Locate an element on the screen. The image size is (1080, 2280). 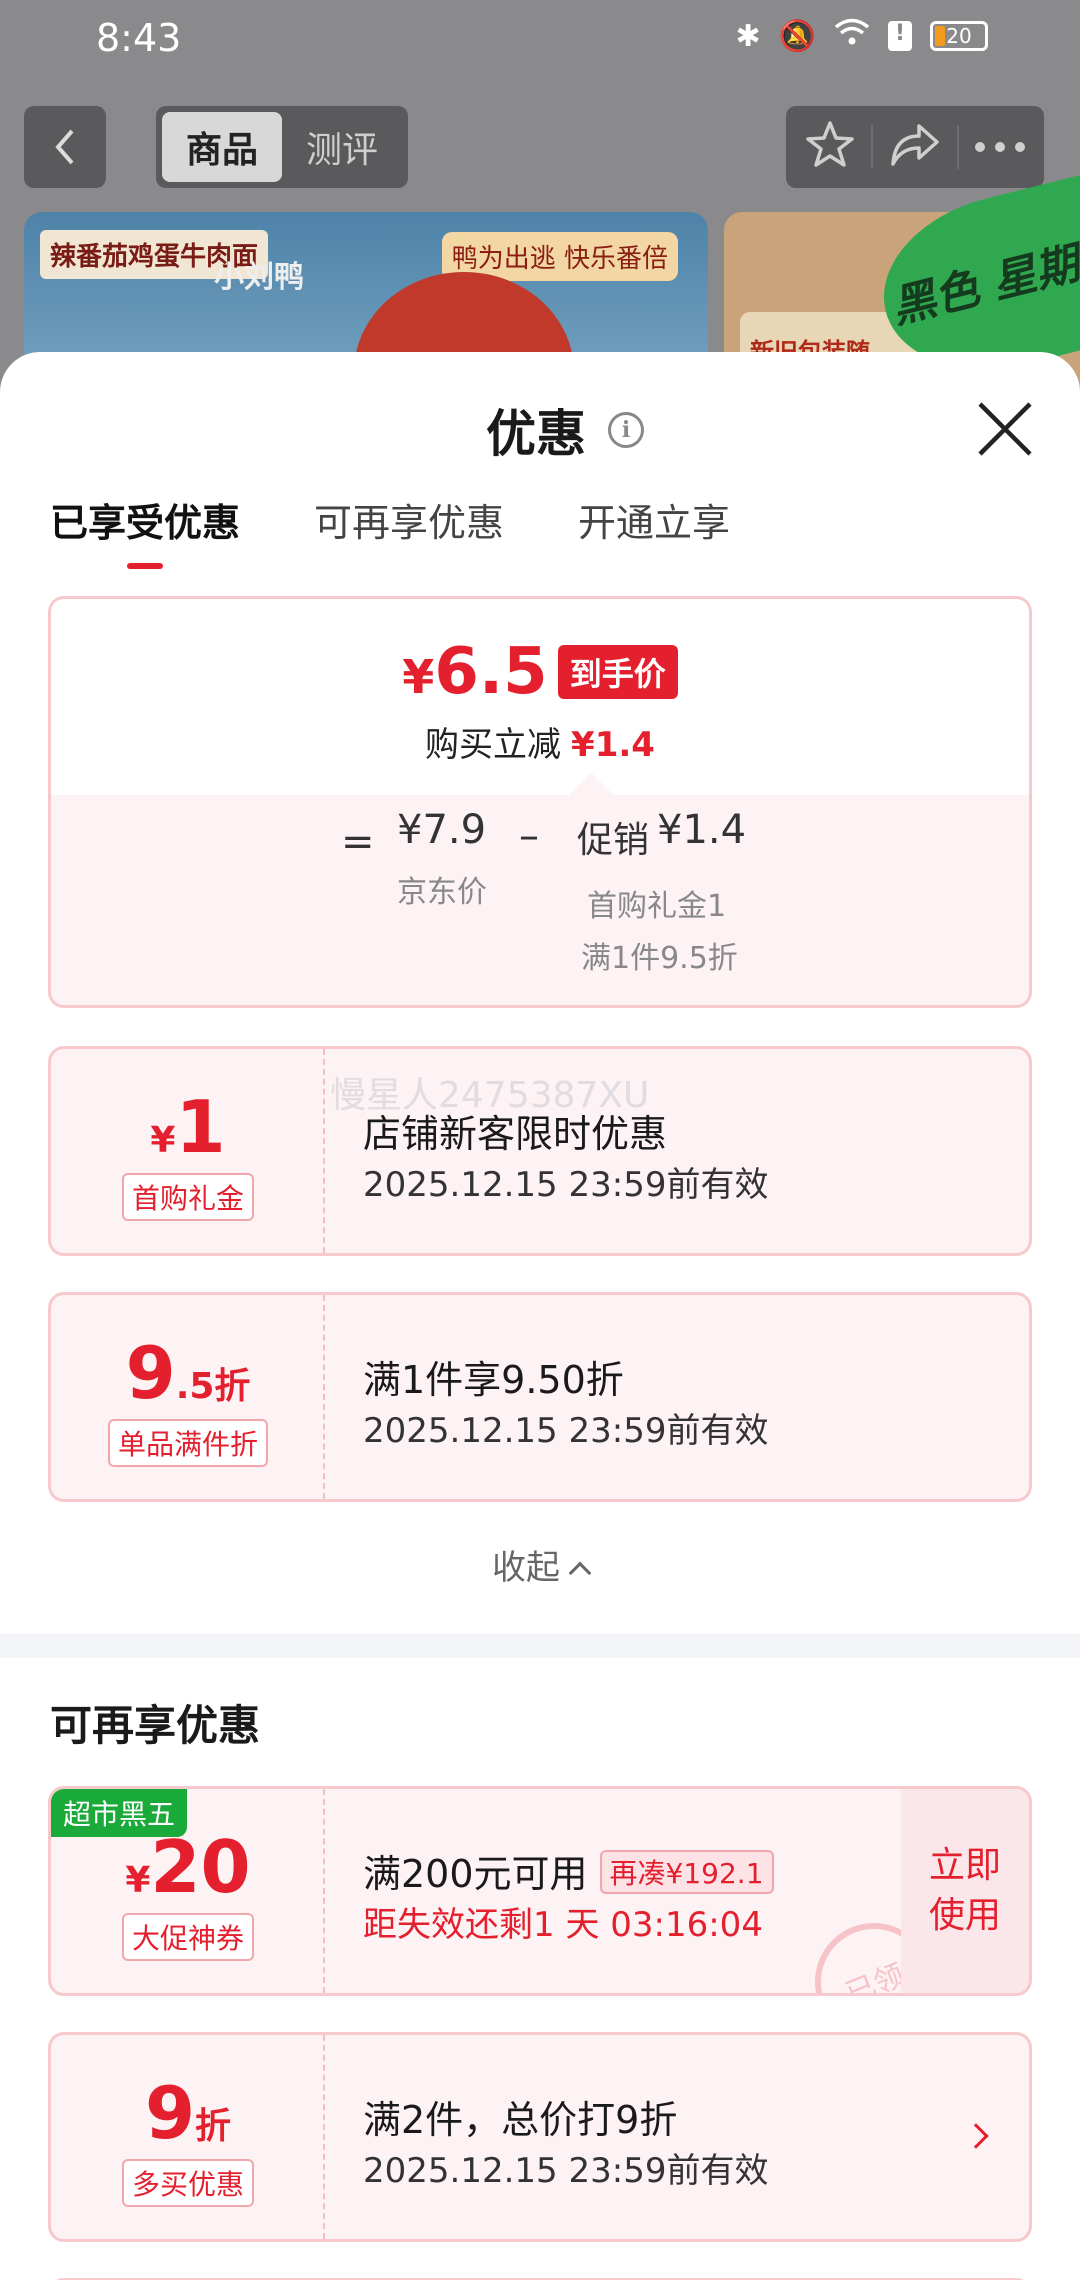
coupon-title: 满2件，总价打9折 is located at coordinates (520, 2120).